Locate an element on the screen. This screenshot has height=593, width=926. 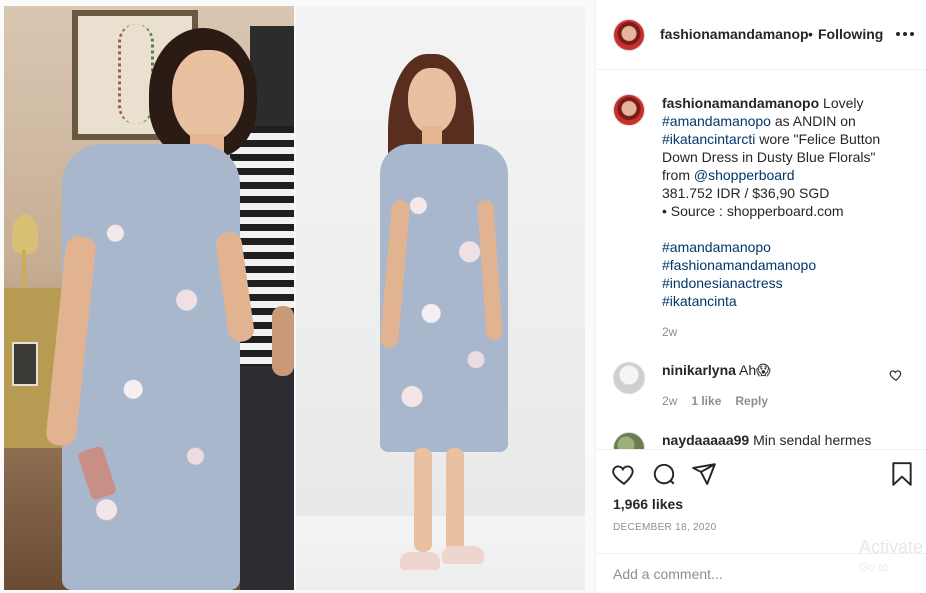
comment-likes: 1 like is located at coordinates (706, 401).